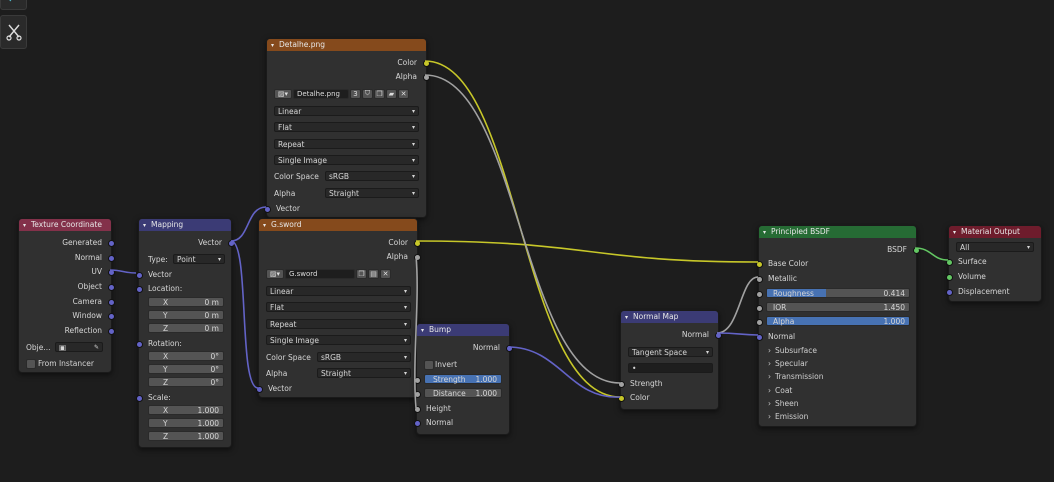 The height and width of the screenshot is (482, 1054). I want to click on interpolation-dropdown: Linear ▾, so click(346, 111).